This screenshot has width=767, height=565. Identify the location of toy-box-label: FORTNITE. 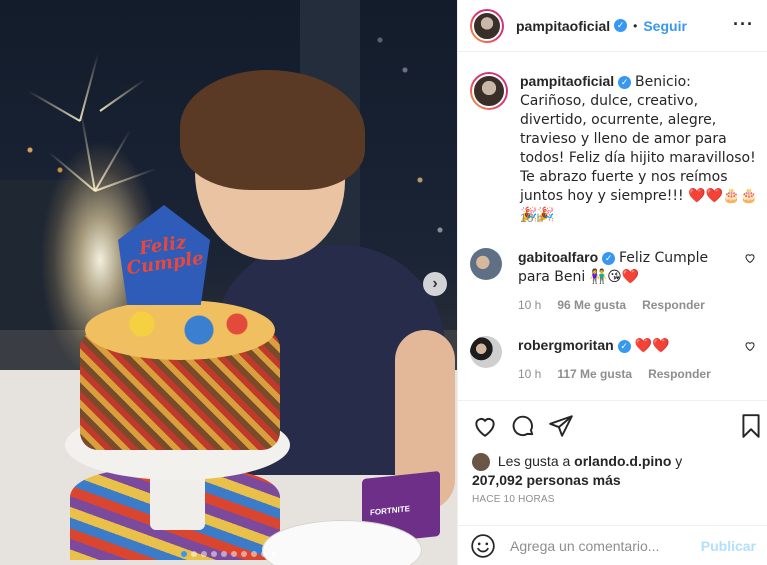
(390, 511).